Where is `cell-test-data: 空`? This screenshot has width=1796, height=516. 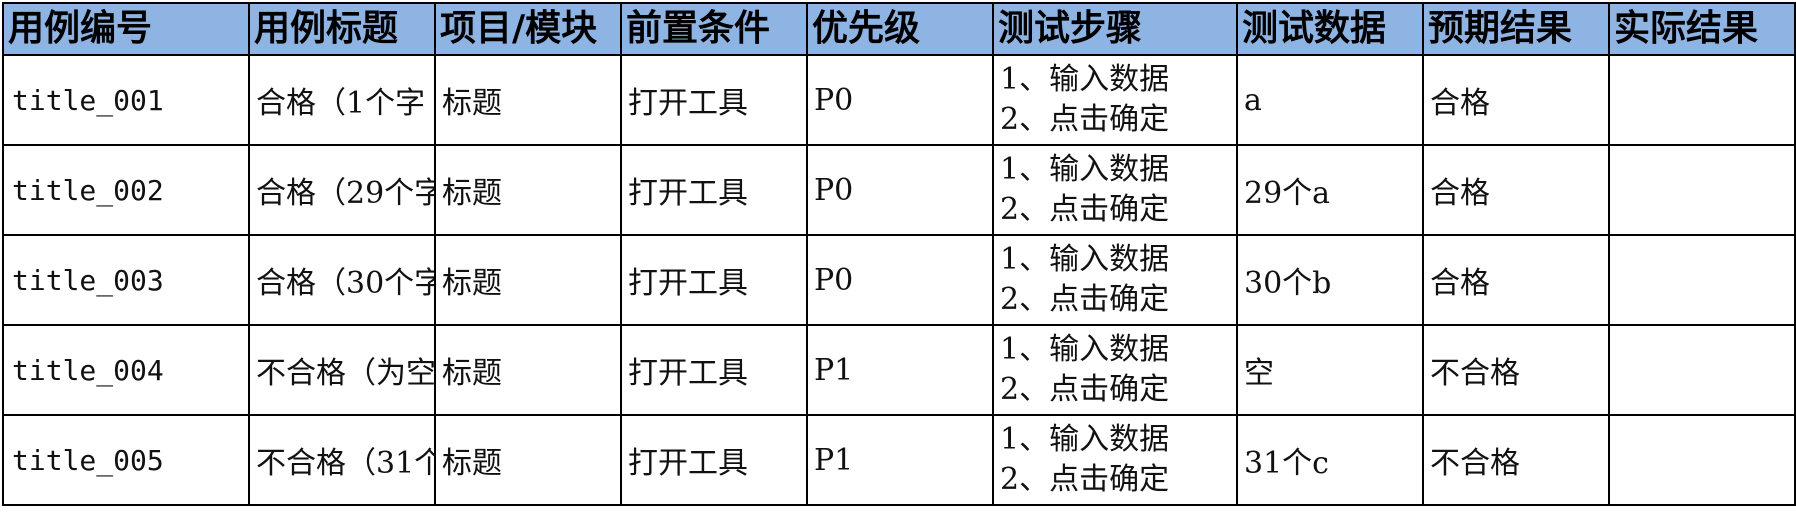
cell-test-data: 空 is located at coordinates (1330, 370).